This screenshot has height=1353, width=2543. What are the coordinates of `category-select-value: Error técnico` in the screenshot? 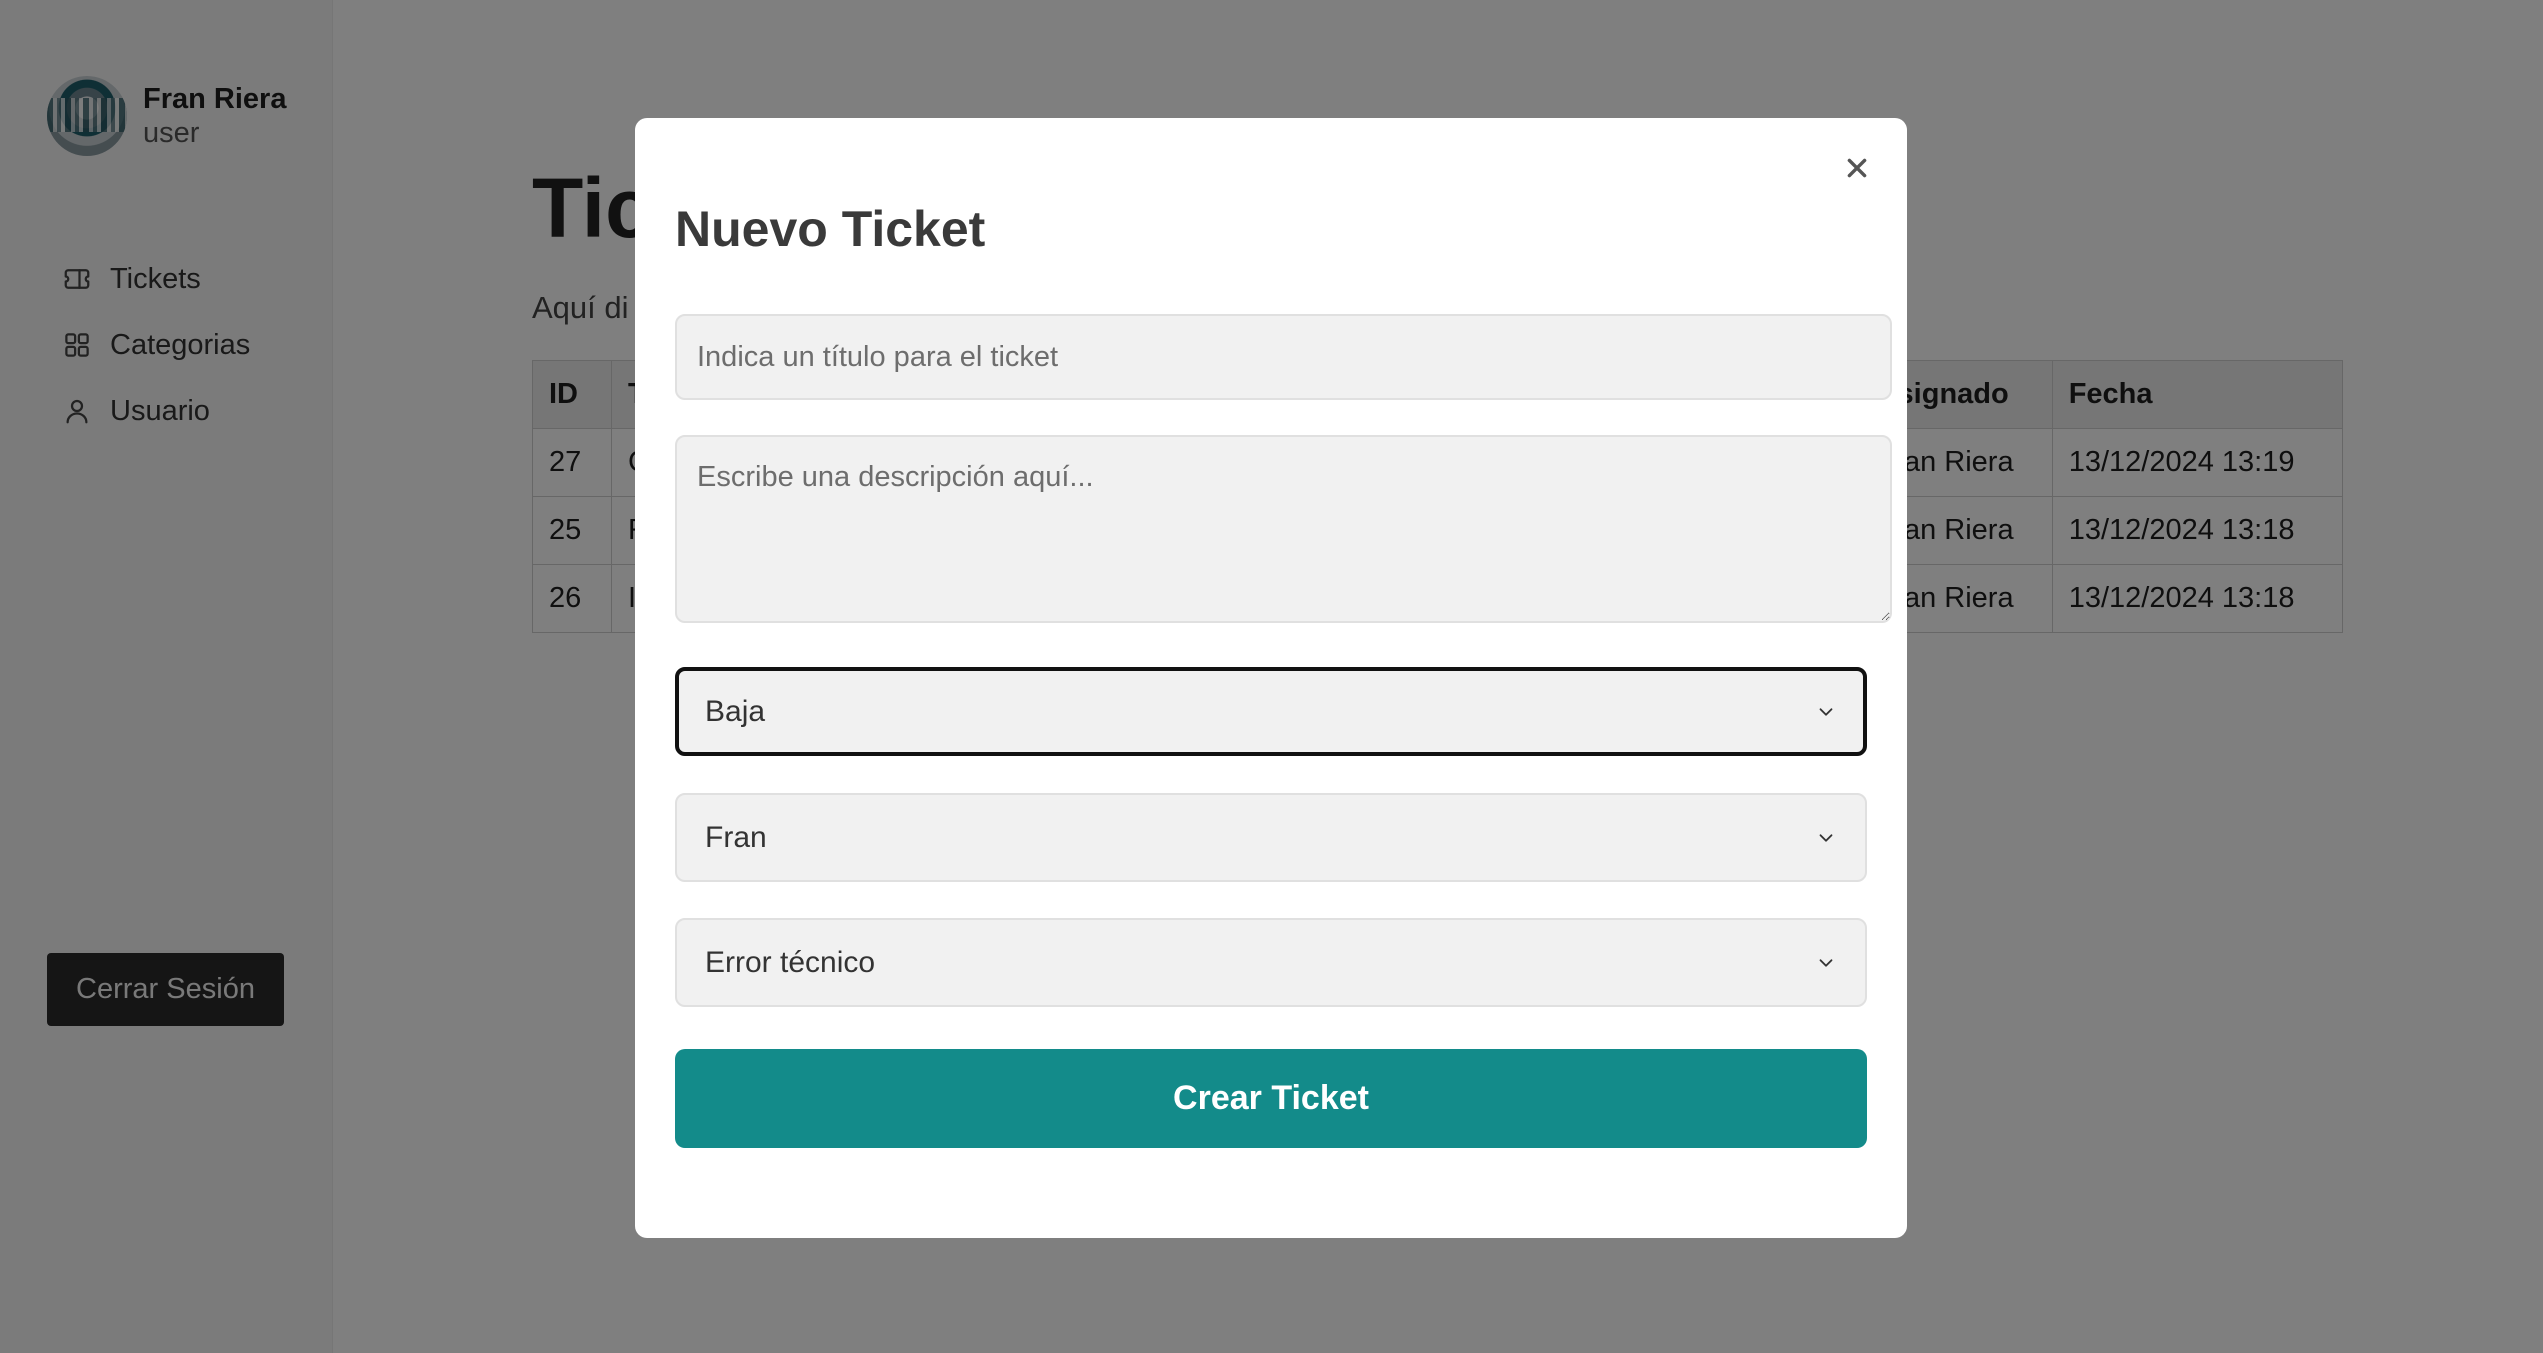 It's located at (790, 962).